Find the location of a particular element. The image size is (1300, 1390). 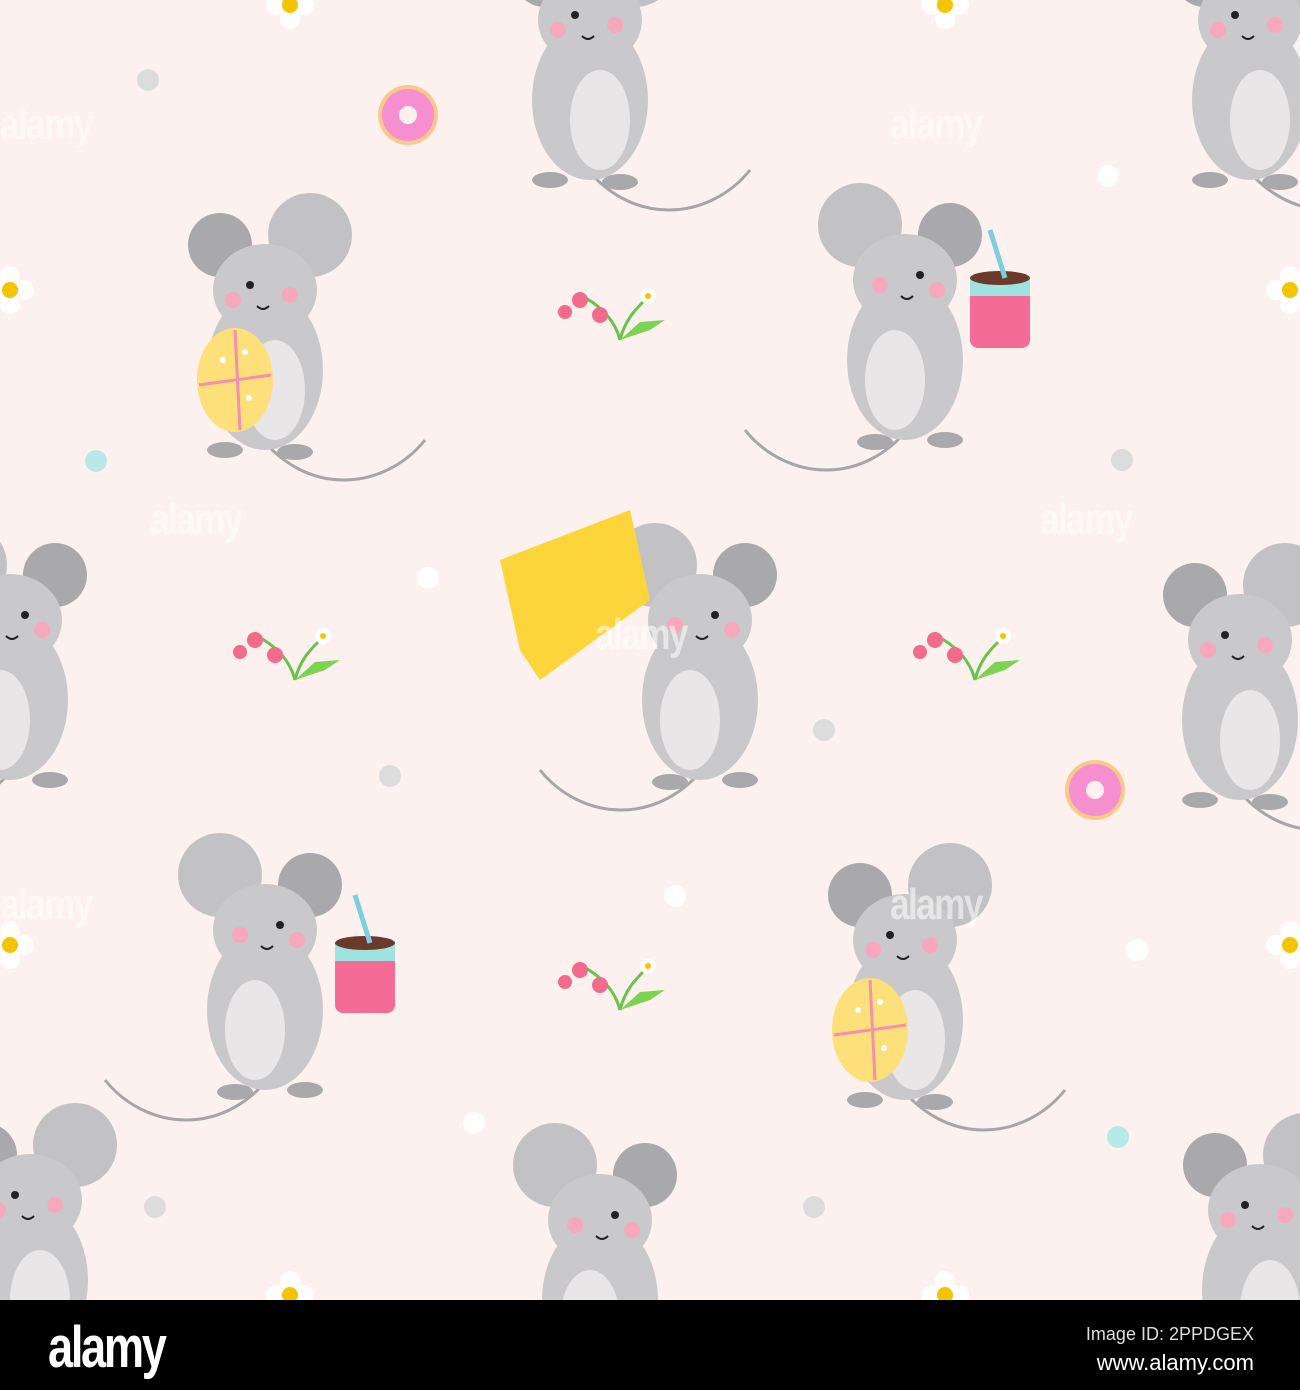

alamy-logo: alamy is located at coordinates (107, 1347).